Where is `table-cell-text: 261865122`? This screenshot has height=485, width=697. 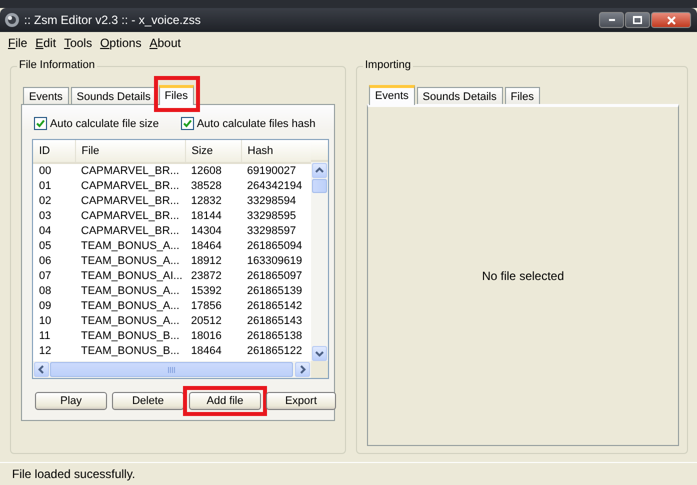 table-cell-text: 261865122 is located at coordinates (275, 351).